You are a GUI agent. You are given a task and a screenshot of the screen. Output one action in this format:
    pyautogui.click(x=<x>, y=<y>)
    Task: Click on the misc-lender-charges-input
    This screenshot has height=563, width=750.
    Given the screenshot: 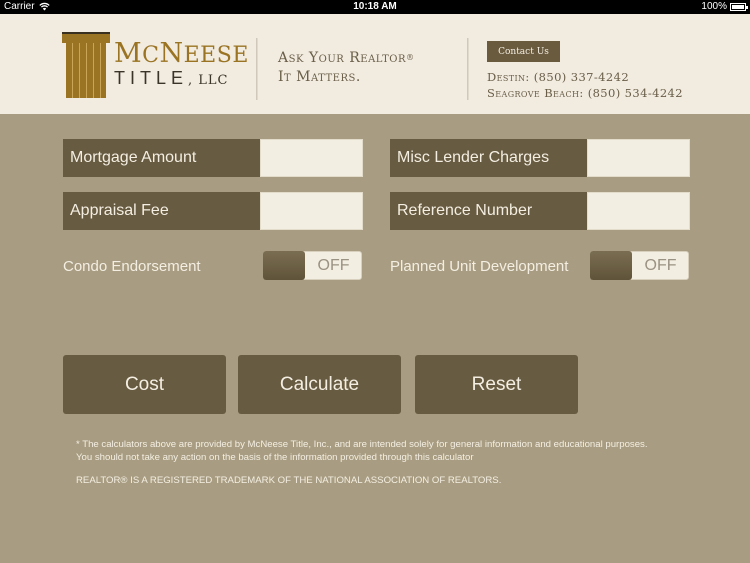 What is the action you would take?
    pyautogui.click(x=638, y=158)
    